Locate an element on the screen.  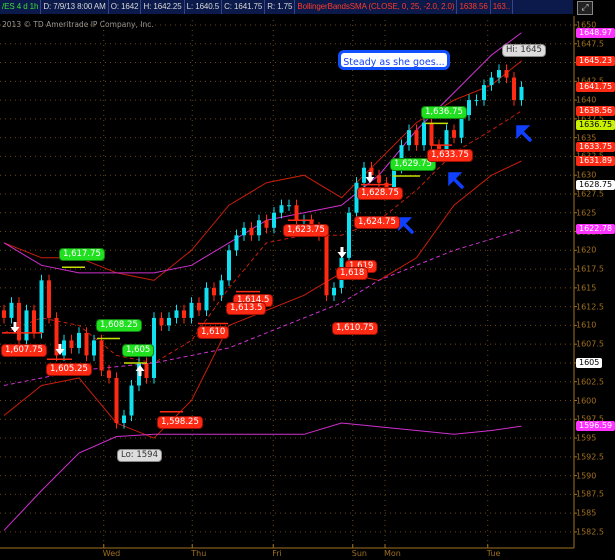
y-tick-label: 1620 is located at coordinates (586, 250).